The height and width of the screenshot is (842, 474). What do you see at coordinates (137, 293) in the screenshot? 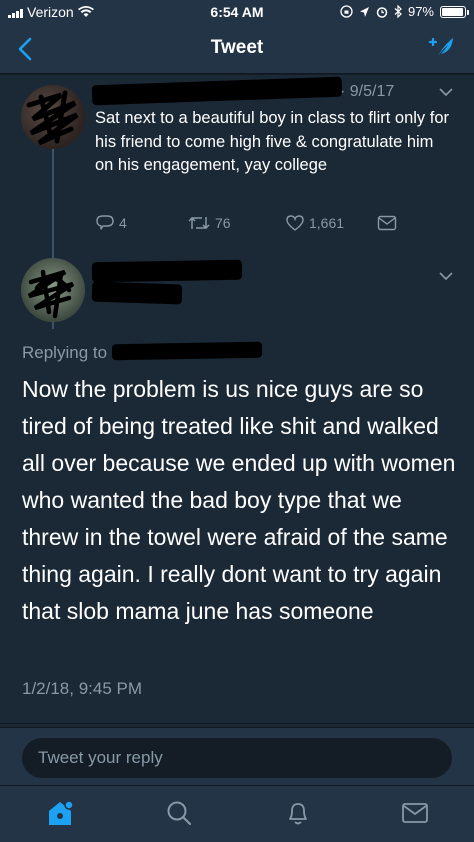
I see `handle-redaction` at bounding box center [137, 293].